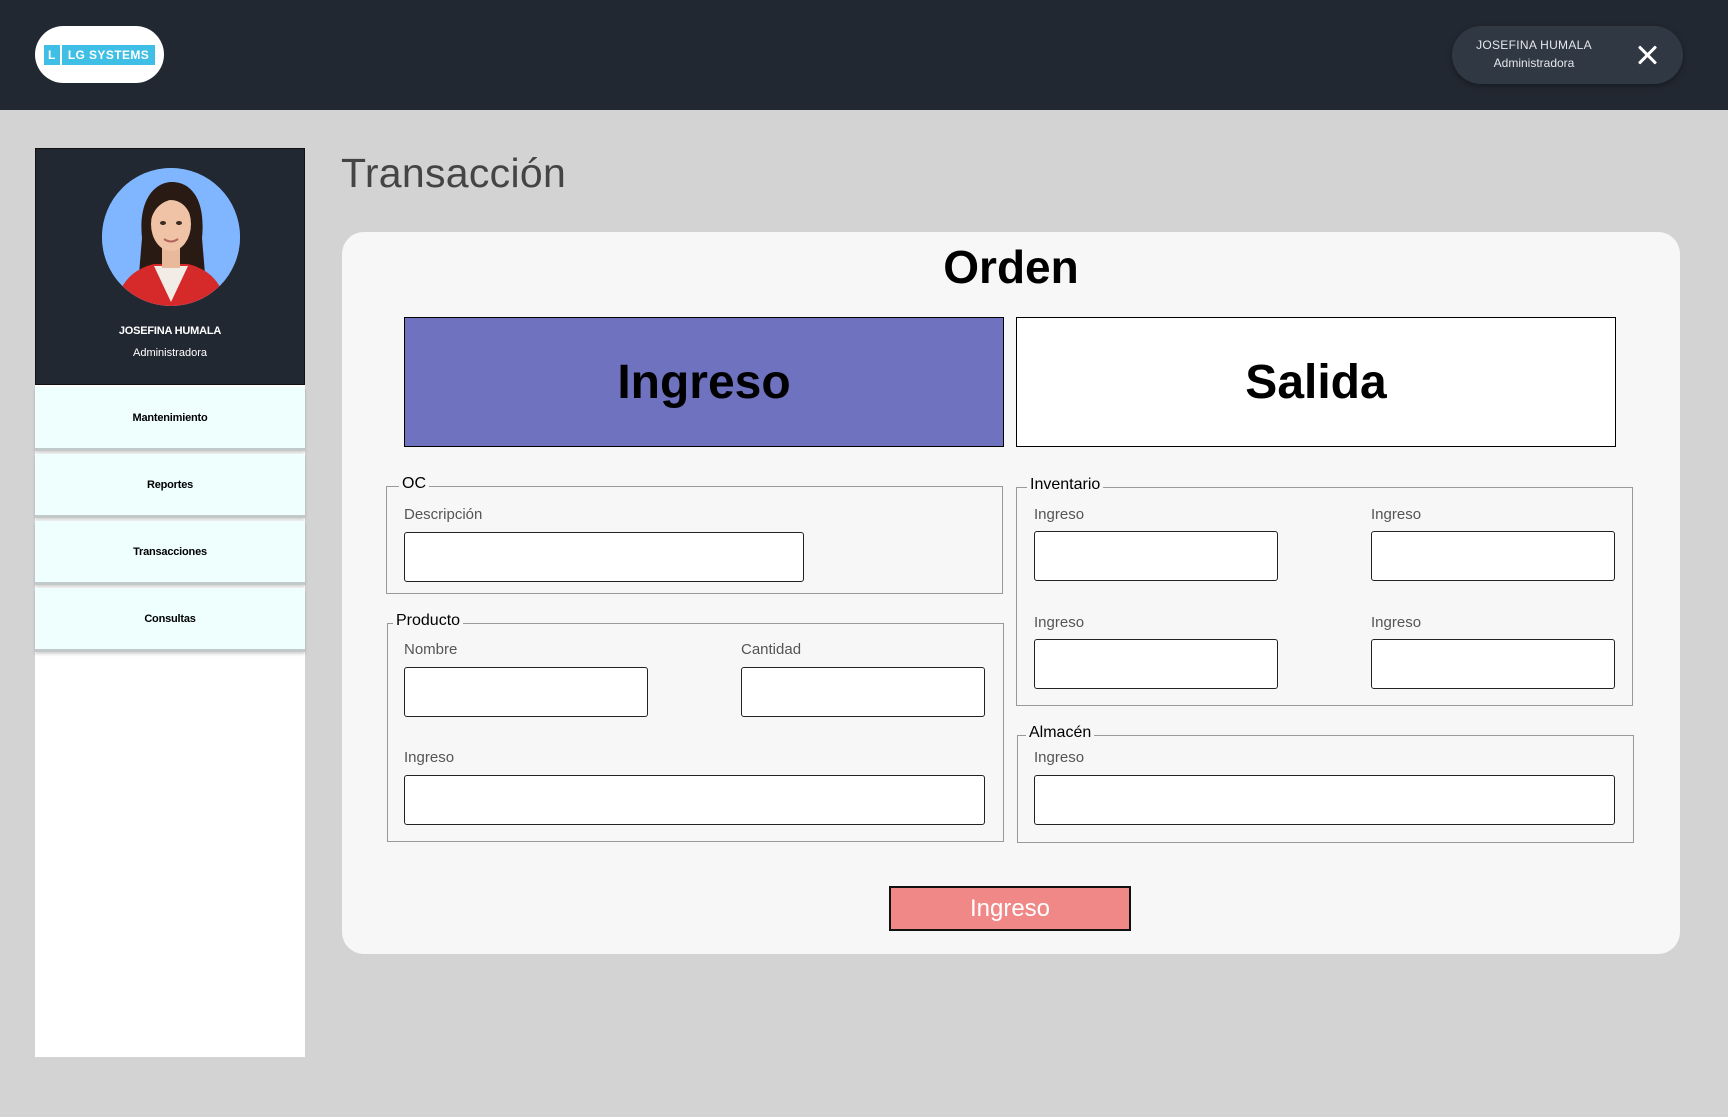 This screenshot has width=1728, height=1117. Describe the element at coordinates (1059, 514) in the screenshot. I see `inventario-ingreso-label-1: Ingreso` at that location.